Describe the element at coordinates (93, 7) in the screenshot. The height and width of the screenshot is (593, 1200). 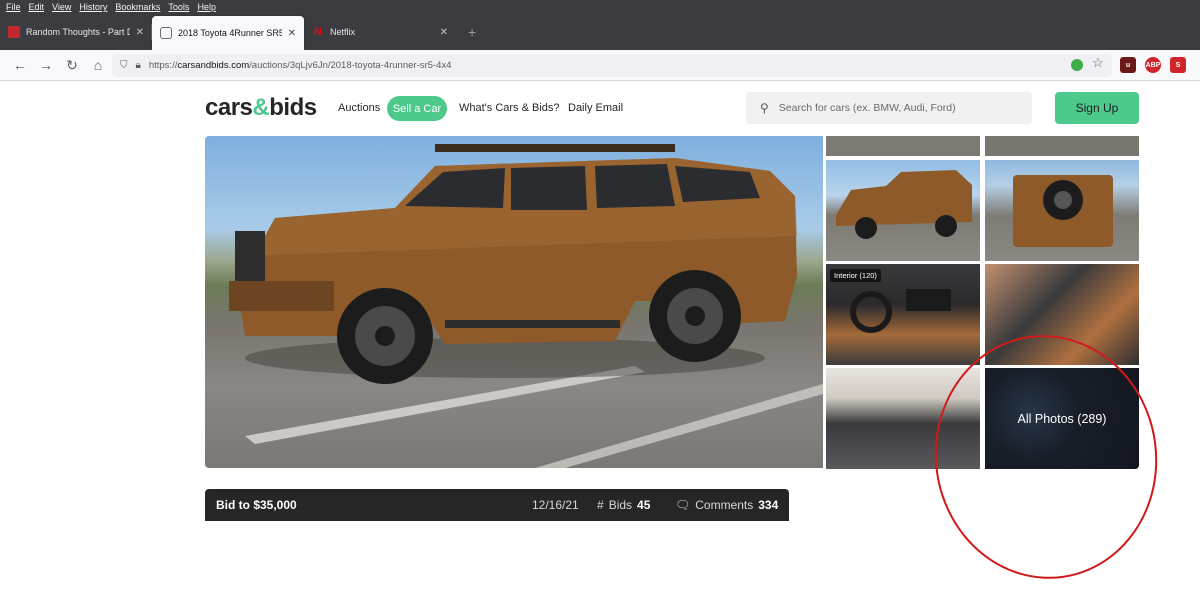
I see `menu-history: History` at that location.